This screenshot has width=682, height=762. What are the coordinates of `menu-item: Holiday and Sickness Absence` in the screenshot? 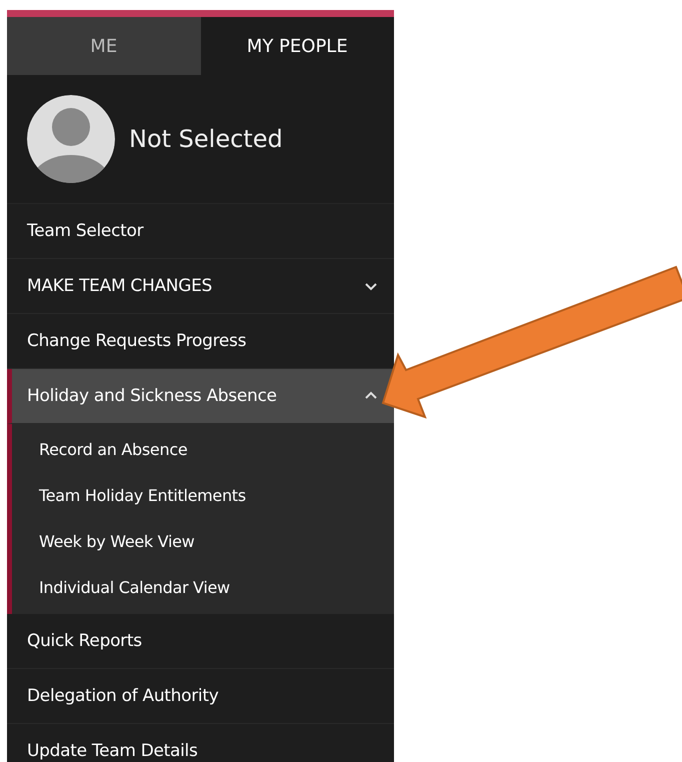 It's located at (200, 396).